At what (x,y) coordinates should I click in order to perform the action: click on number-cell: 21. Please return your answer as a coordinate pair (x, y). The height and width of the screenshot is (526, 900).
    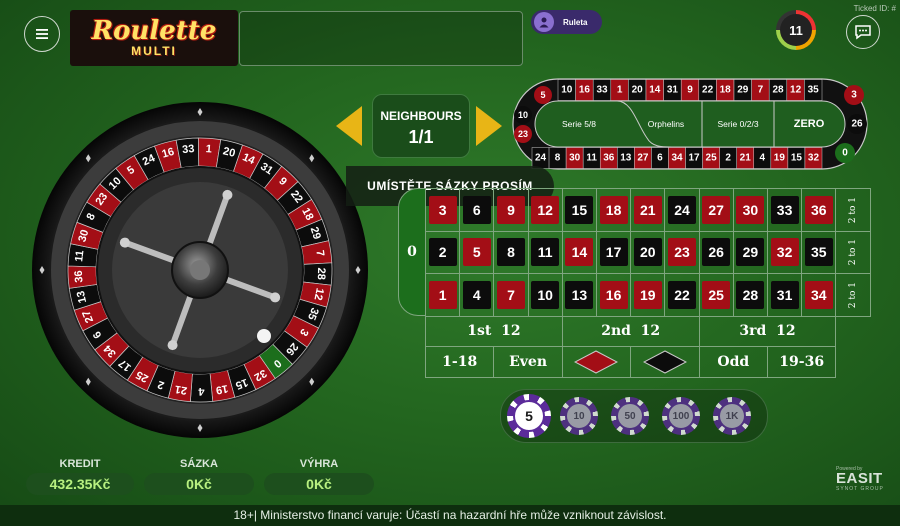
    Looking at the image, I should click on (648, 210).